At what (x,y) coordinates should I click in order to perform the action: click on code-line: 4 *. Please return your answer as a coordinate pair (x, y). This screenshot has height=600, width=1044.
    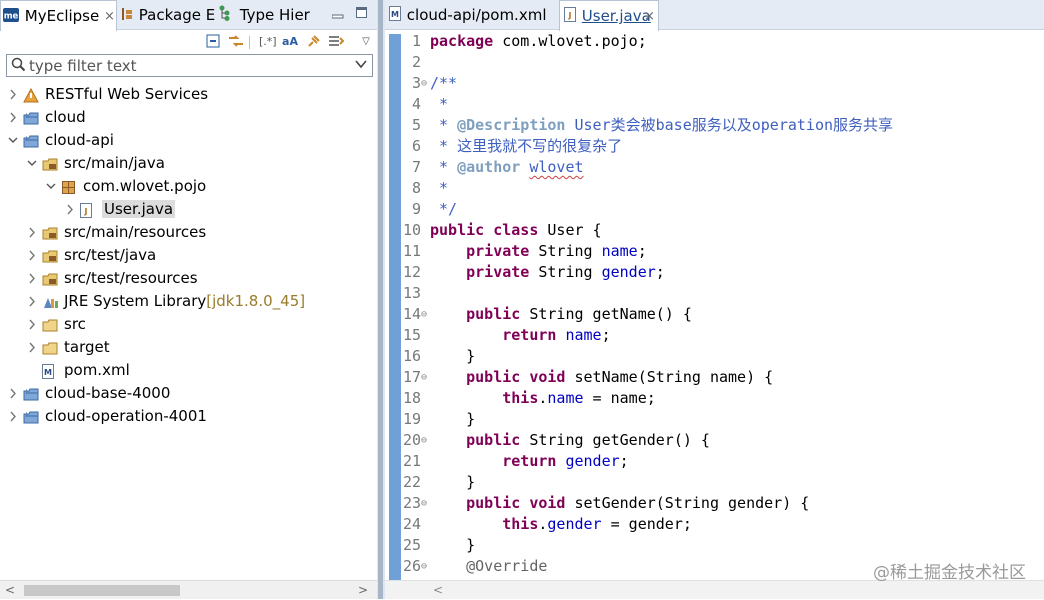
    Looking at the image, I should click on (714, 104).